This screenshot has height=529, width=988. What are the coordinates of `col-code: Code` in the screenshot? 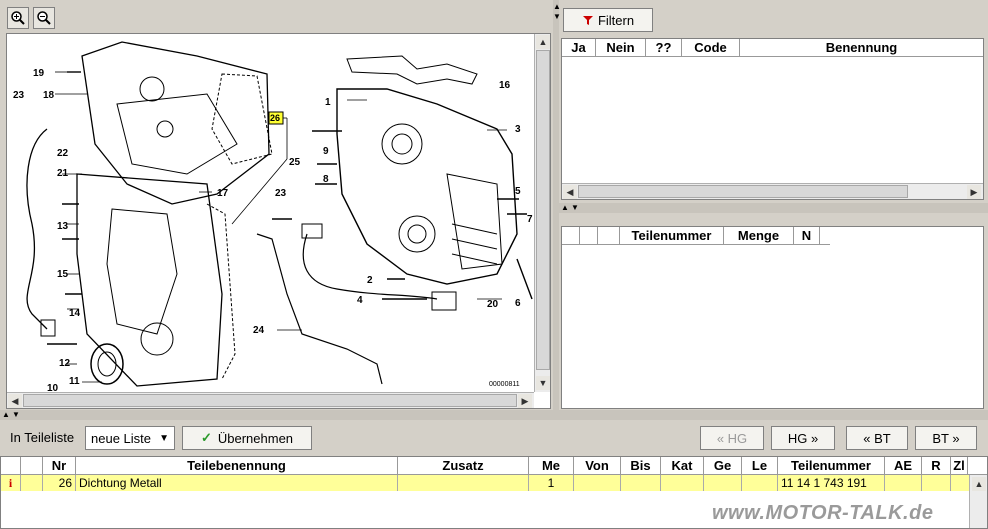 It's located at (711, 47).